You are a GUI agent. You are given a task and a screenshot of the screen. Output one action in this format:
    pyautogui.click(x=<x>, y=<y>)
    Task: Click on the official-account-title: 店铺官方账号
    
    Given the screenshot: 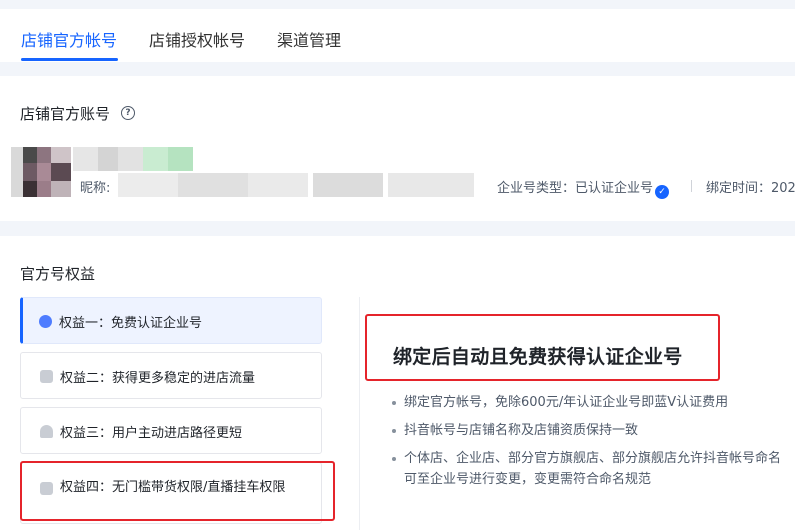 What is the action you would take?
    pyautogui.click(x=65, y=114)
    